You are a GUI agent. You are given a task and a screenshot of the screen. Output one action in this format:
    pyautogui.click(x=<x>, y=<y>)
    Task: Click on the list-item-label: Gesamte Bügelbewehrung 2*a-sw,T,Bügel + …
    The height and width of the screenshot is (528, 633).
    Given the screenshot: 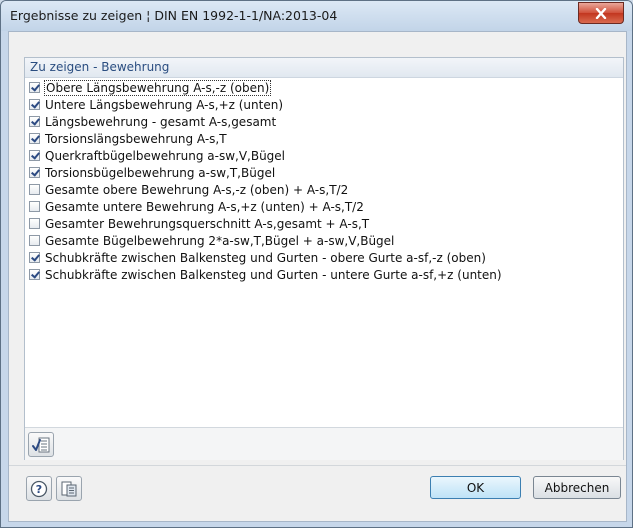 What is the action you would take?
    pyautogui.click(x=220, y=240)
    